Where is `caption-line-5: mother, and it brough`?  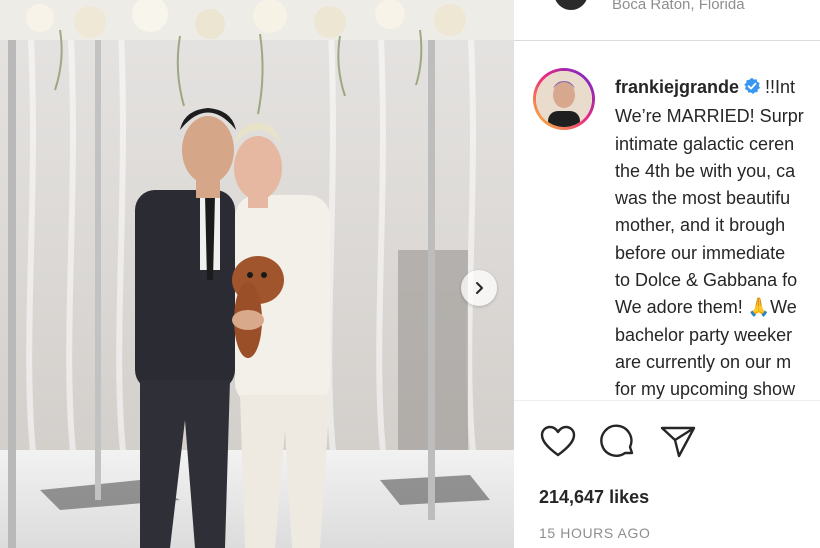 caption-line-5: mother, and it brough is located at coordinates (700, 225).